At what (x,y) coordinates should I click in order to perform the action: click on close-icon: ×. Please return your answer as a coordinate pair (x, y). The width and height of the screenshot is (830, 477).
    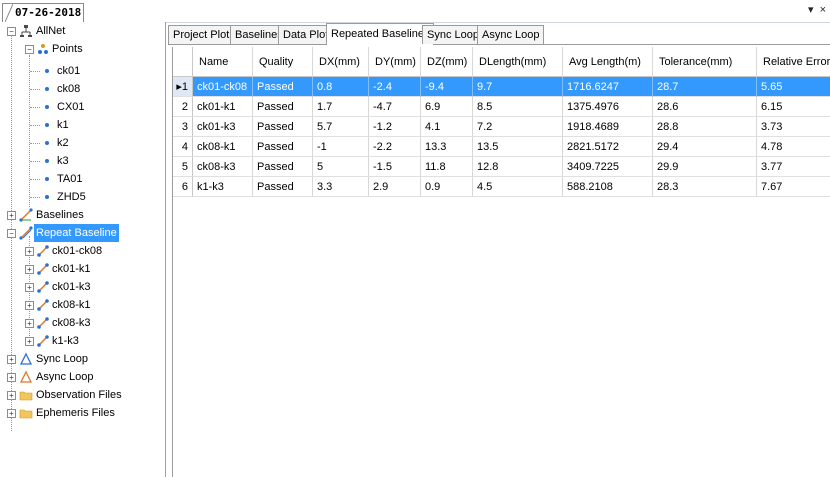
    Looking at the image, I should click on (823, 10).